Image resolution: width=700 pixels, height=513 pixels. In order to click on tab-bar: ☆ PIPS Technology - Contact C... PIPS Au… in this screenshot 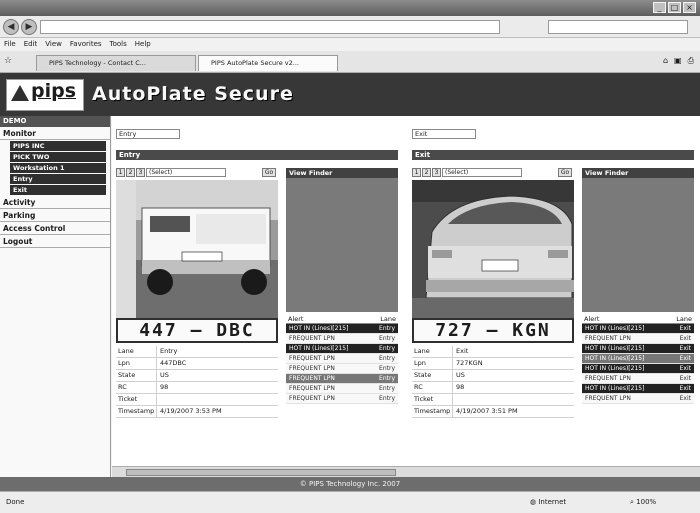, I will do `click(350, 62)`.